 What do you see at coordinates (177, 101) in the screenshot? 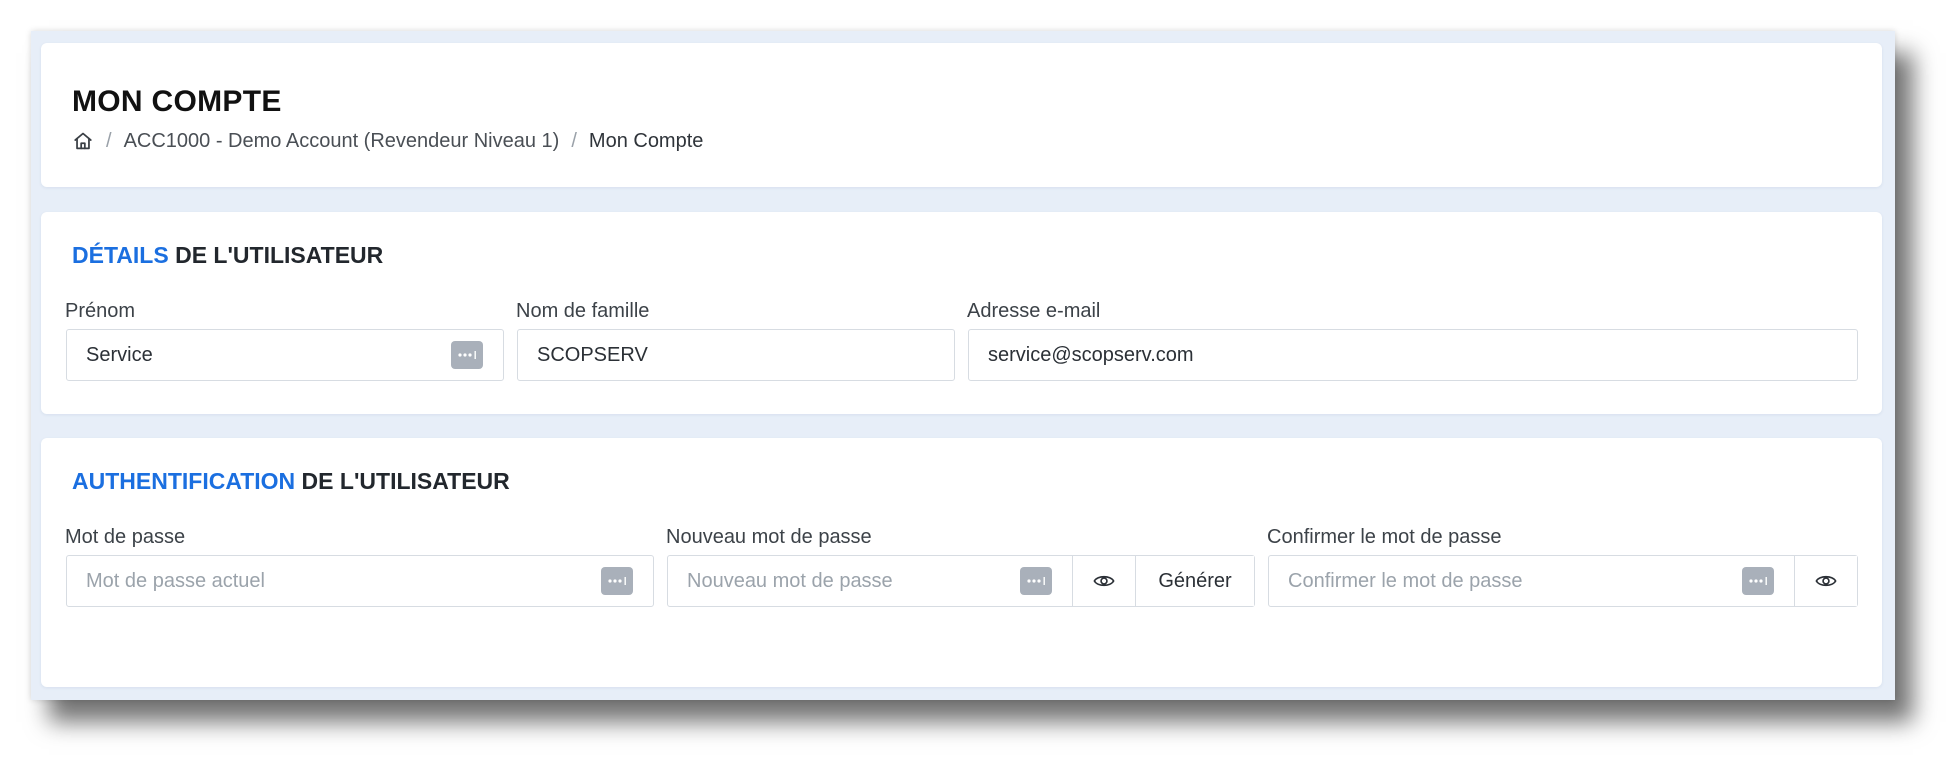
I see `page-title: MON COMPTE` at bounding box center [177, 101].